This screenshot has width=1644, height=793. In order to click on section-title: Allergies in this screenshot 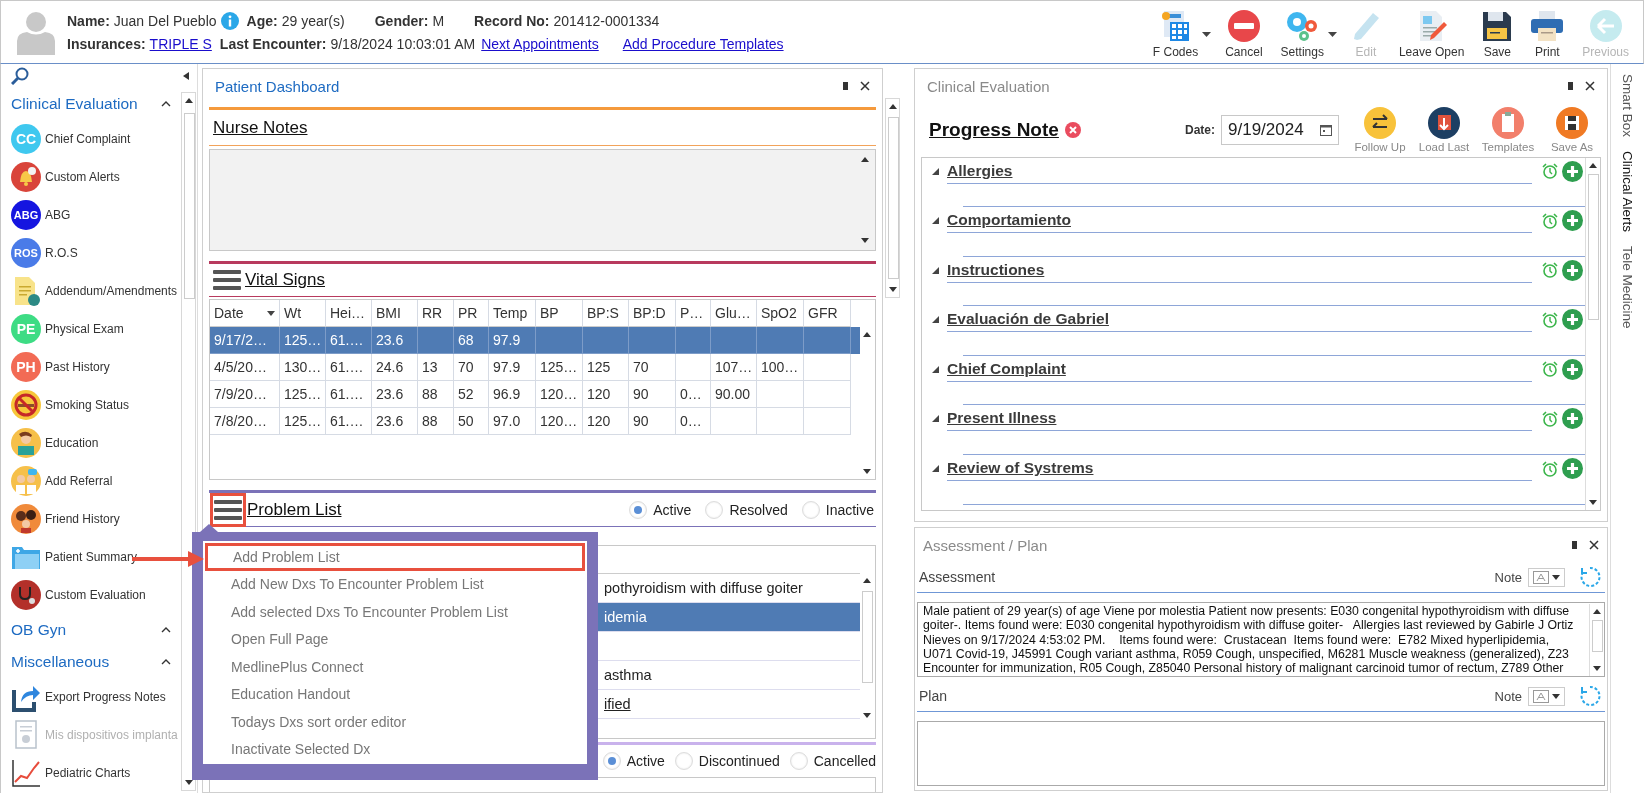, I will do `click(980, 170)`.